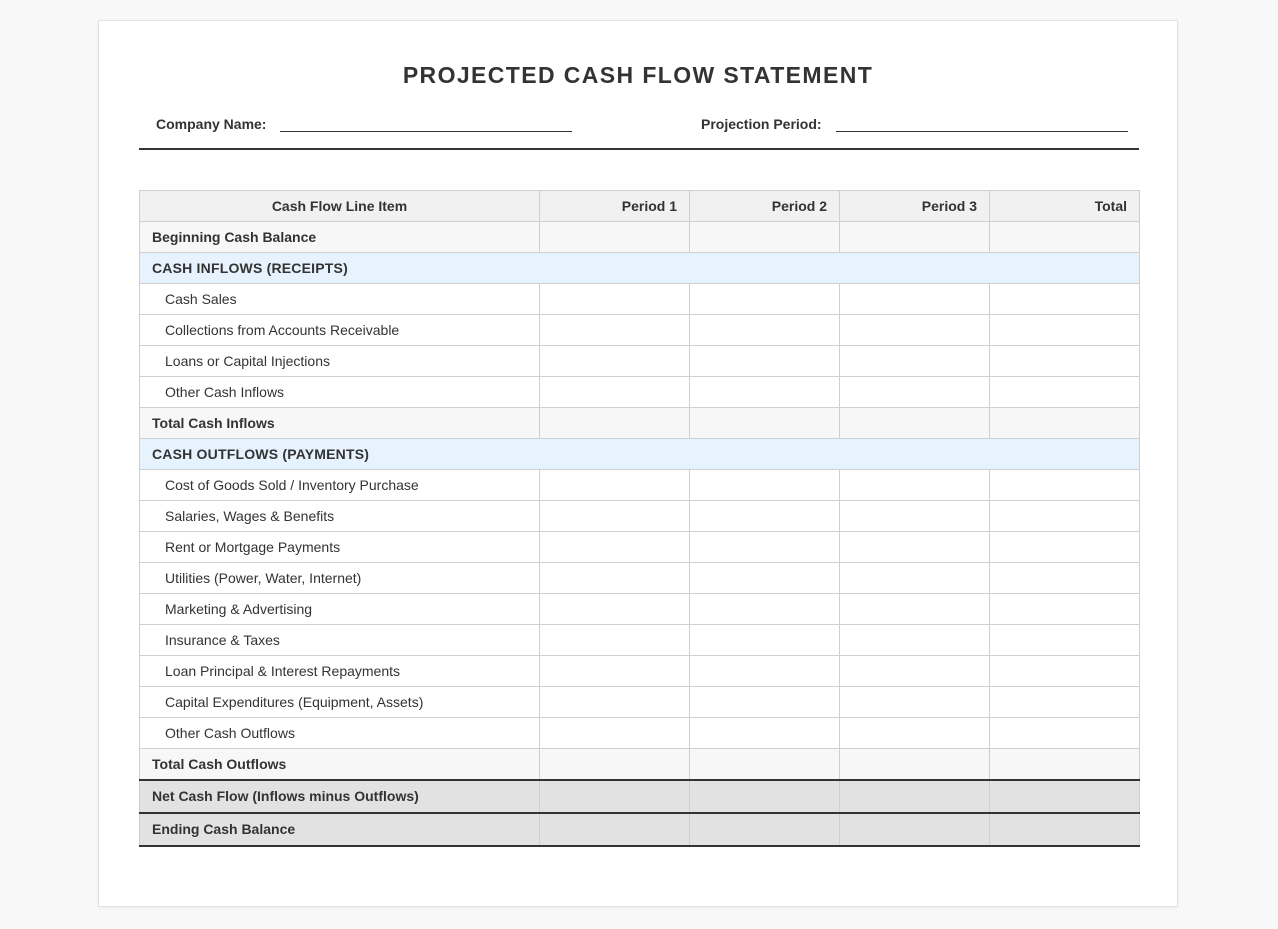 The image size is (1278, 929). Describe the element at coordinates (339, 609) in the screenshot. I see `line-item-label: Marketing & Advertising` at that location.